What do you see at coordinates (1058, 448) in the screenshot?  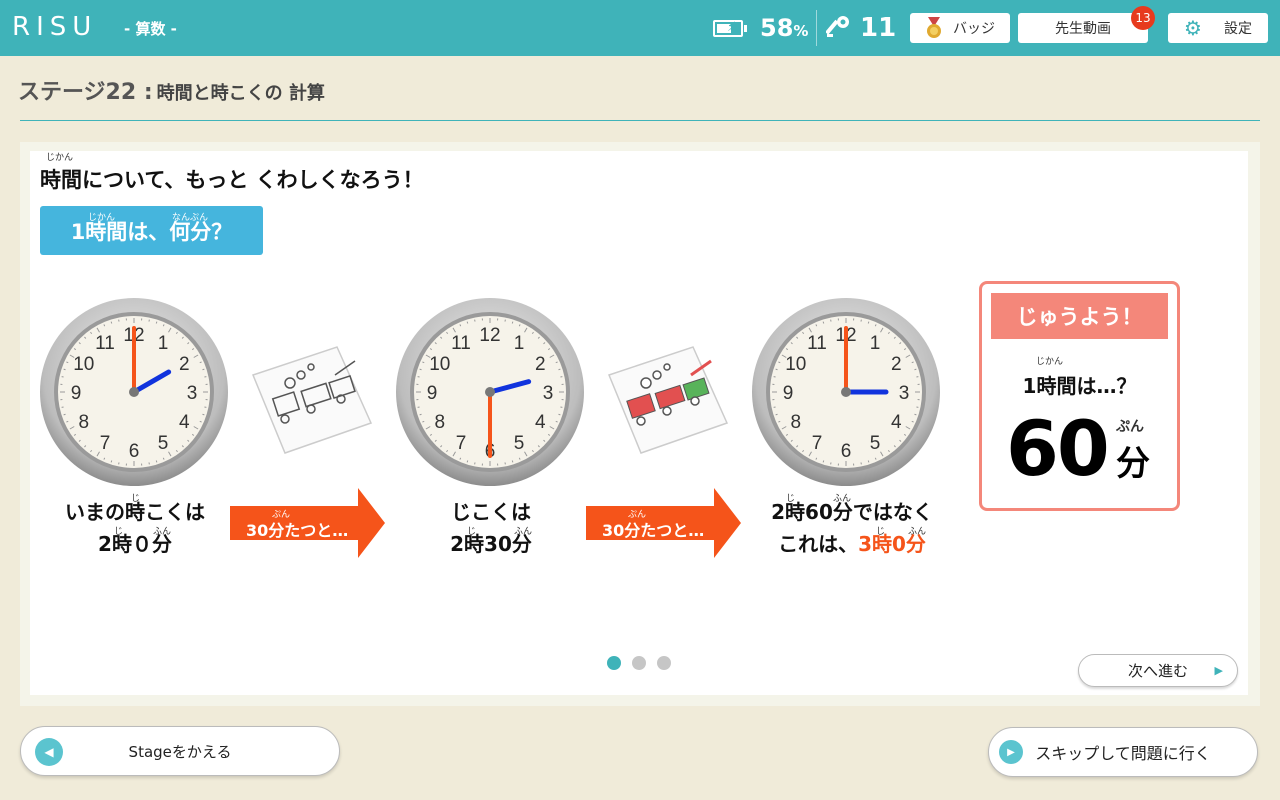 I see `important-value: 60` at bounding box center [1058, 448].